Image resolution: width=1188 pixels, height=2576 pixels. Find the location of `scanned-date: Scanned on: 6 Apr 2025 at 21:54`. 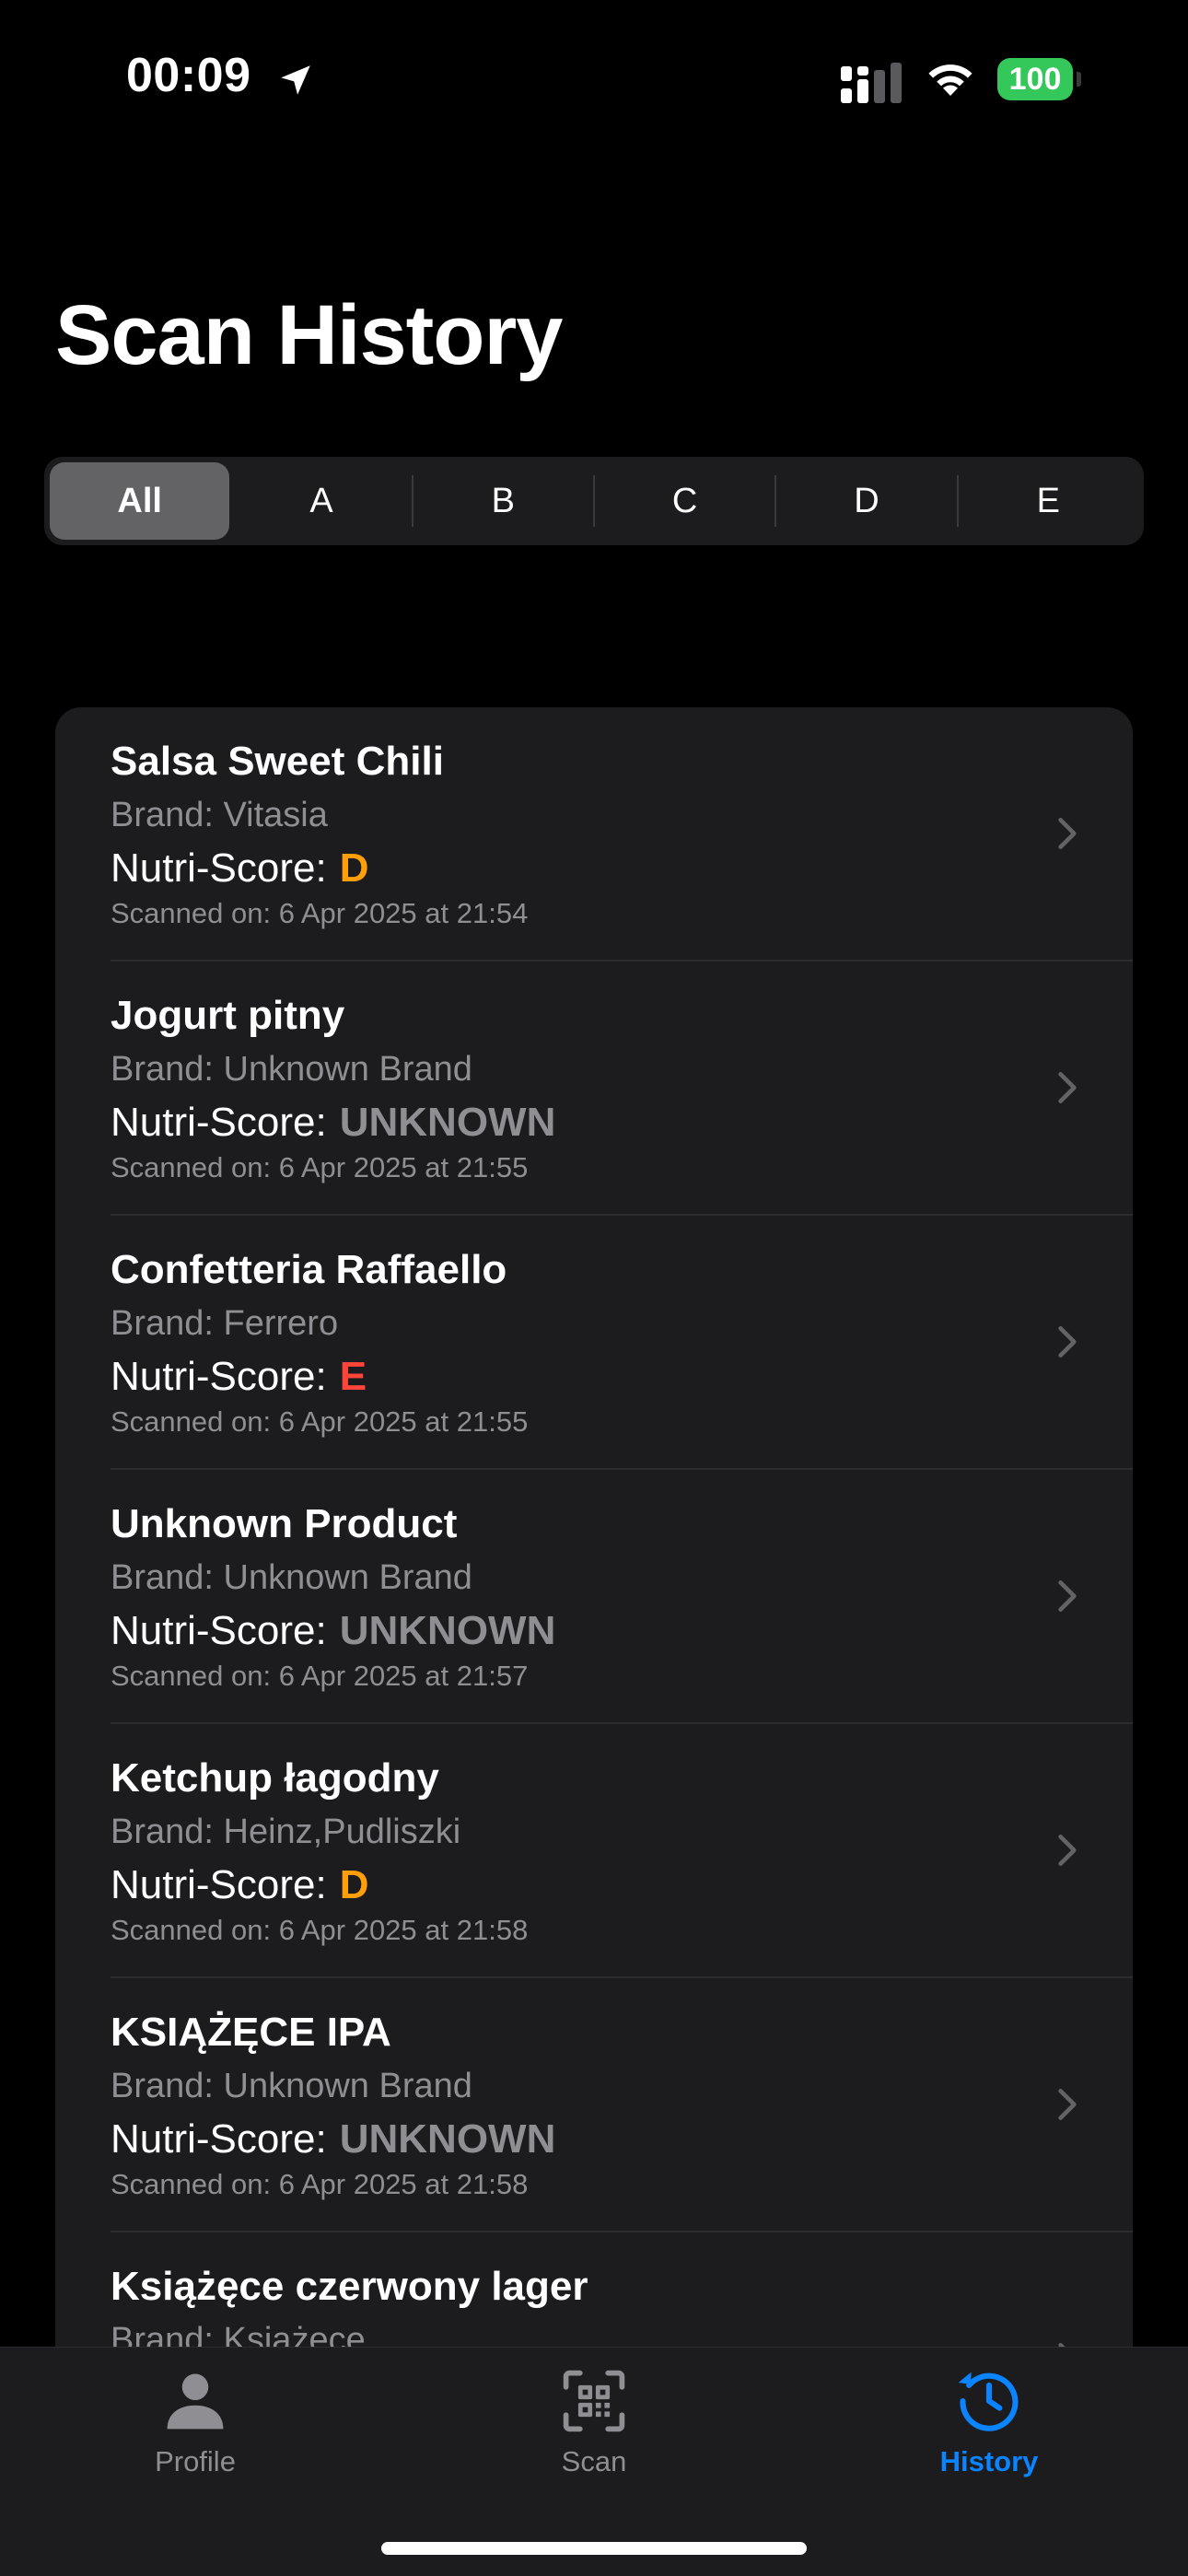

scanned-date: Scanned on: 6 Apr 2025 at 21:54 is located at coordinates (320, 913).